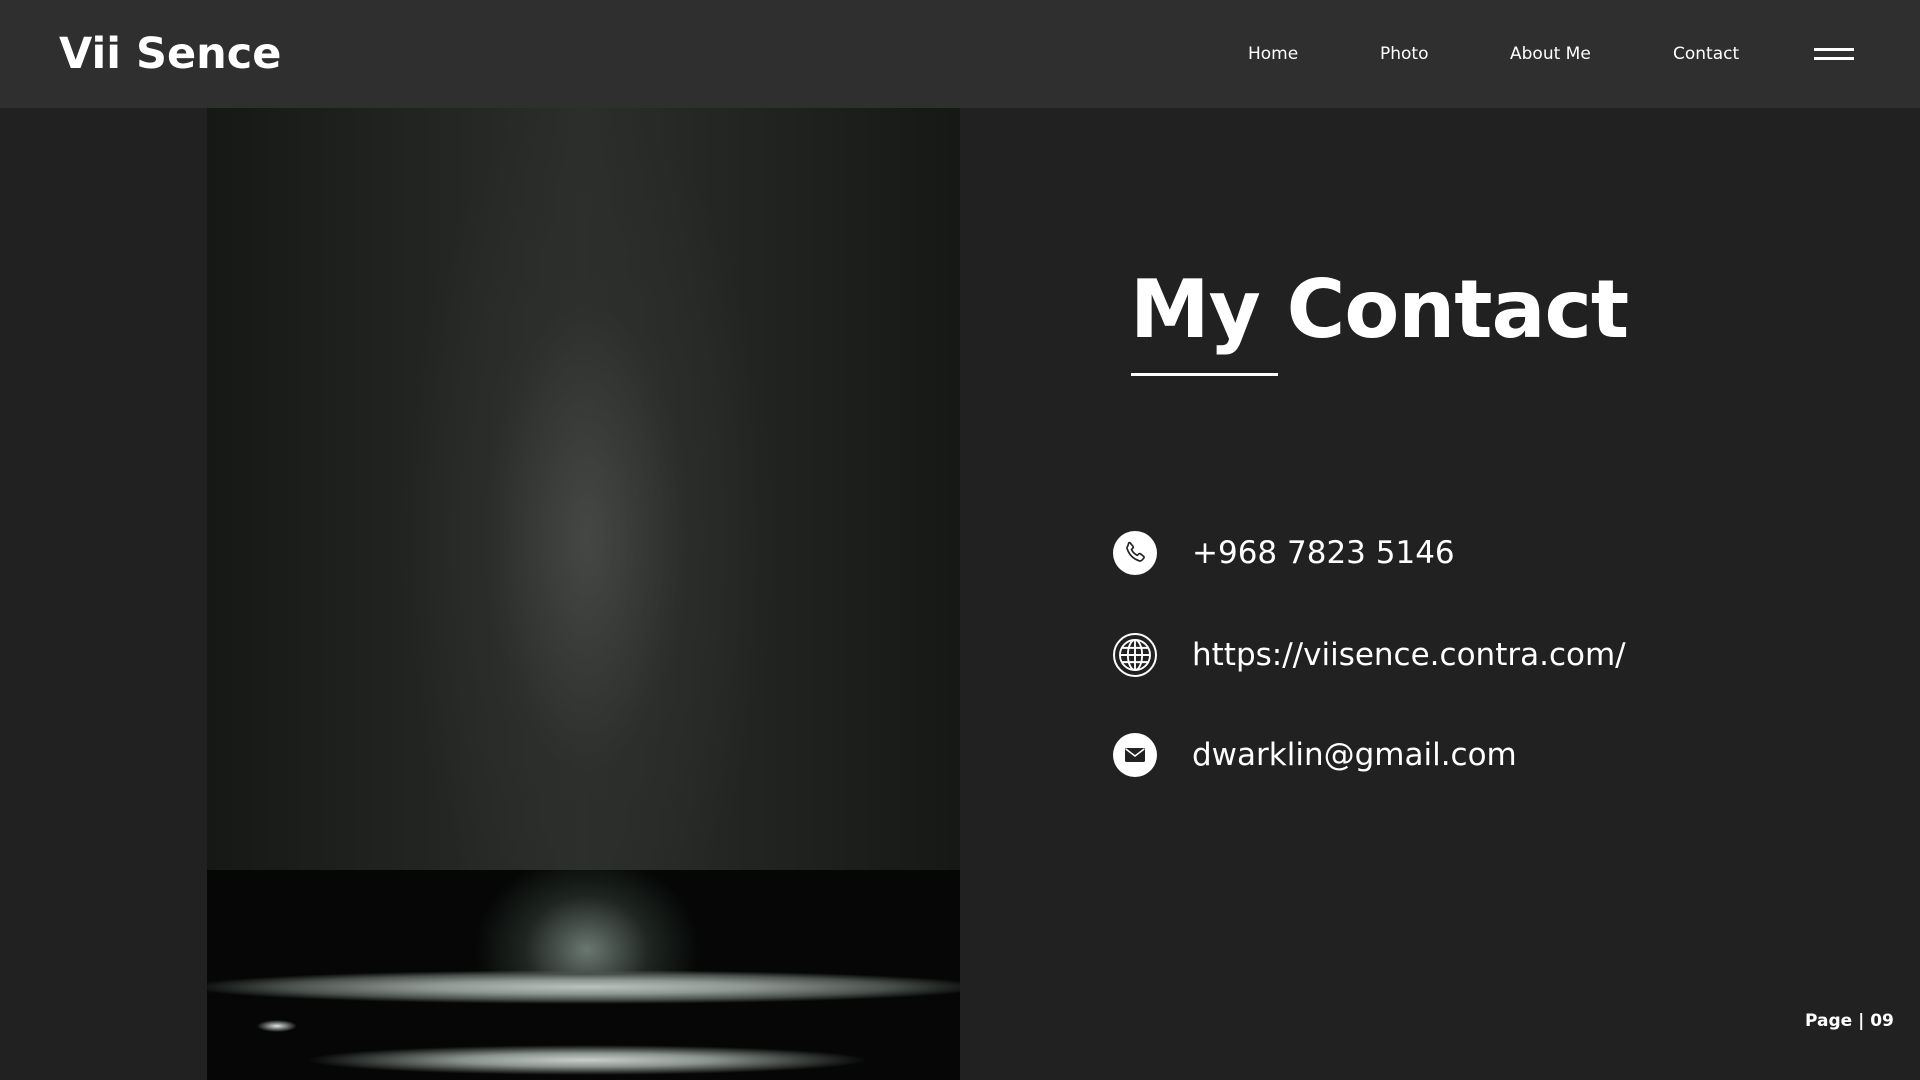 This screenshot has height=1080, width=1920. Describe the element at coordinates (1135, 553) in the screenshot. I see `phone-icon` at that location.